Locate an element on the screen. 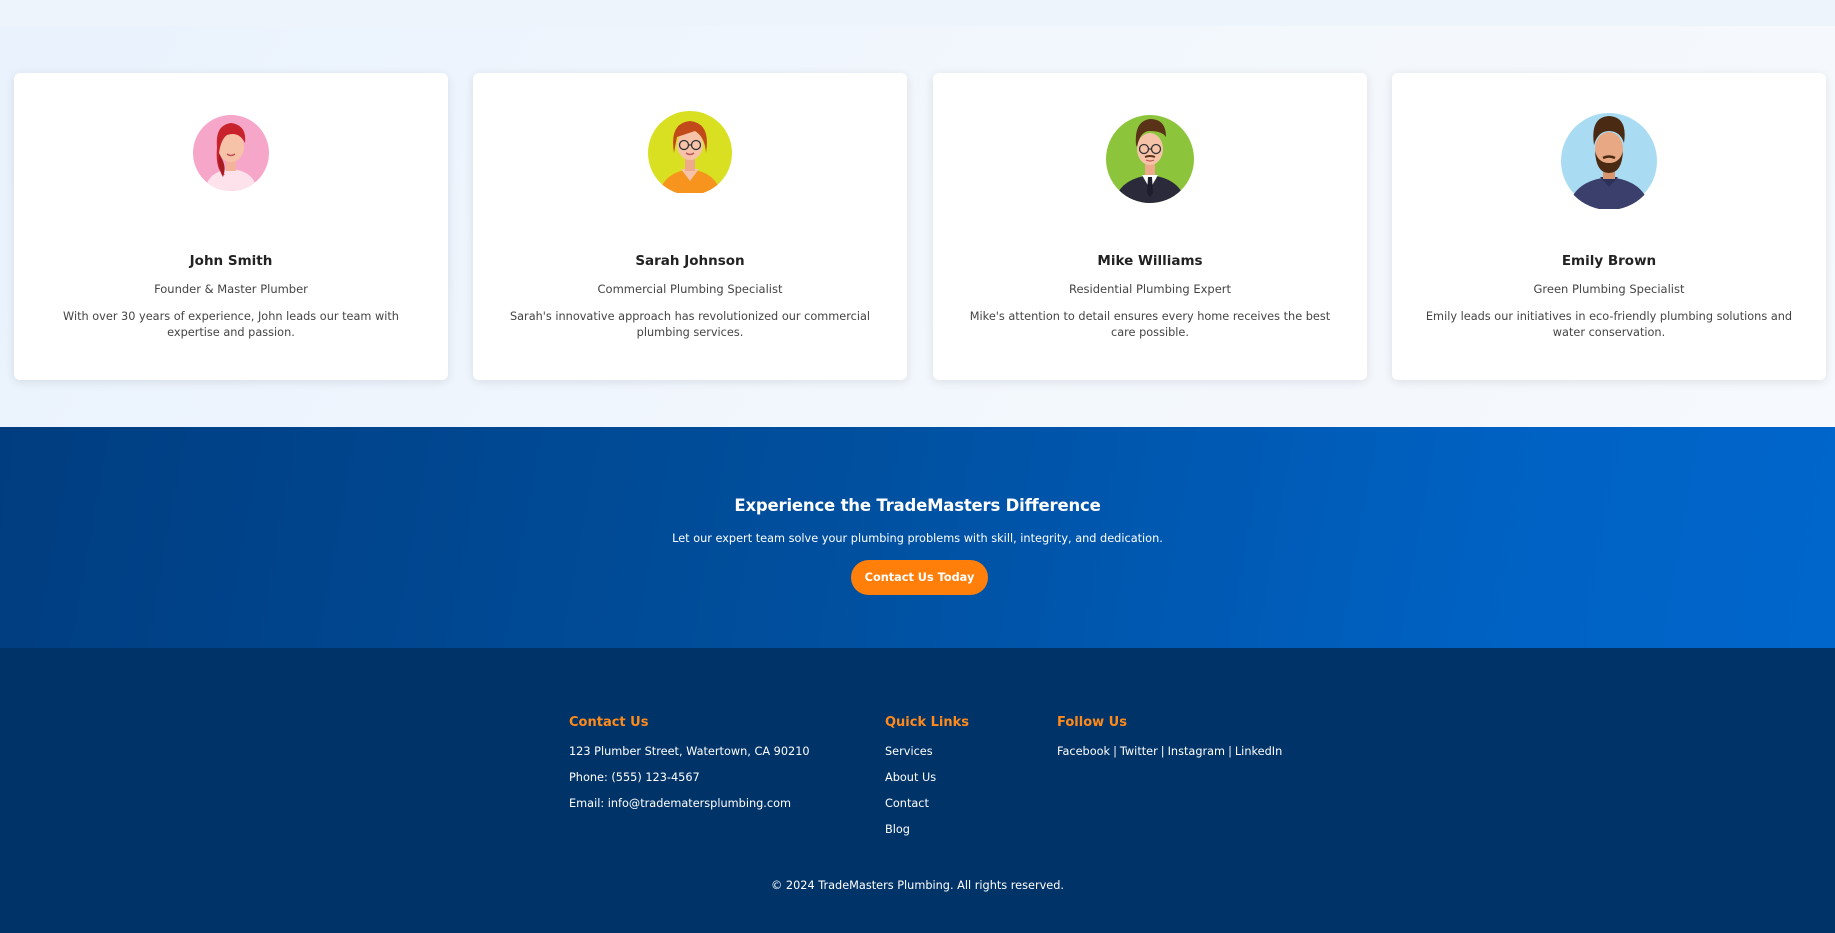  team-member-name: Sarah Johnson is located at coordinates (690, 261).